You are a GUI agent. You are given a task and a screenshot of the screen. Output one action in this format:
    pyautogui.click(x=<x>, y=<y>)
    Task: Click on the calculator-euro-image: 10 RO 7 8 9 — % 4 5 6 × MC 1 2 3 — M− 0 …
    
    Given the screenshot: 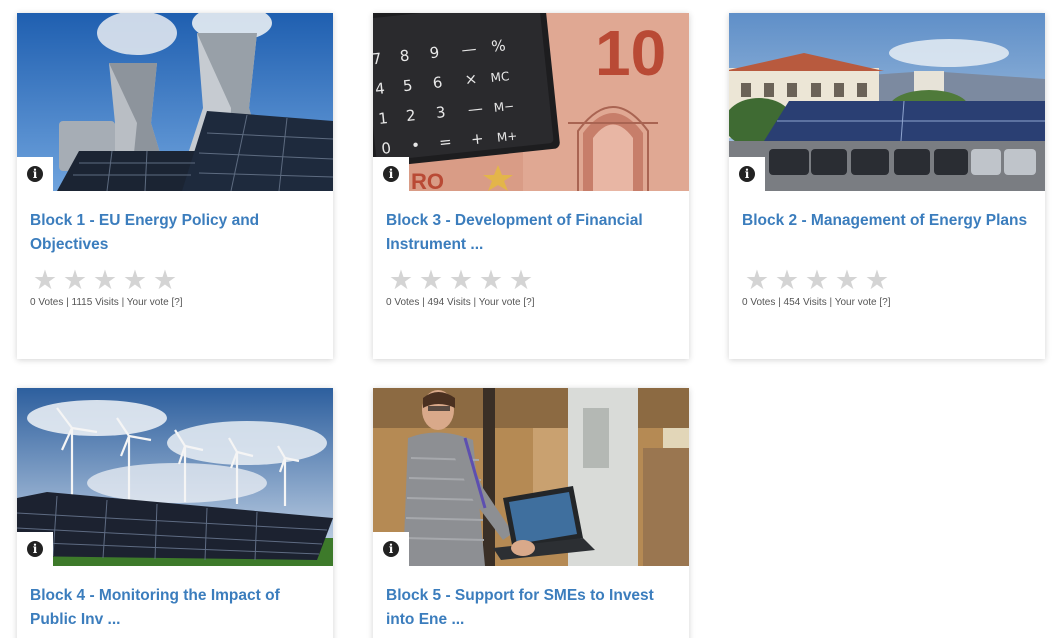 What is the action you would take?
    pyautogui.click(x=531, y=102)
    